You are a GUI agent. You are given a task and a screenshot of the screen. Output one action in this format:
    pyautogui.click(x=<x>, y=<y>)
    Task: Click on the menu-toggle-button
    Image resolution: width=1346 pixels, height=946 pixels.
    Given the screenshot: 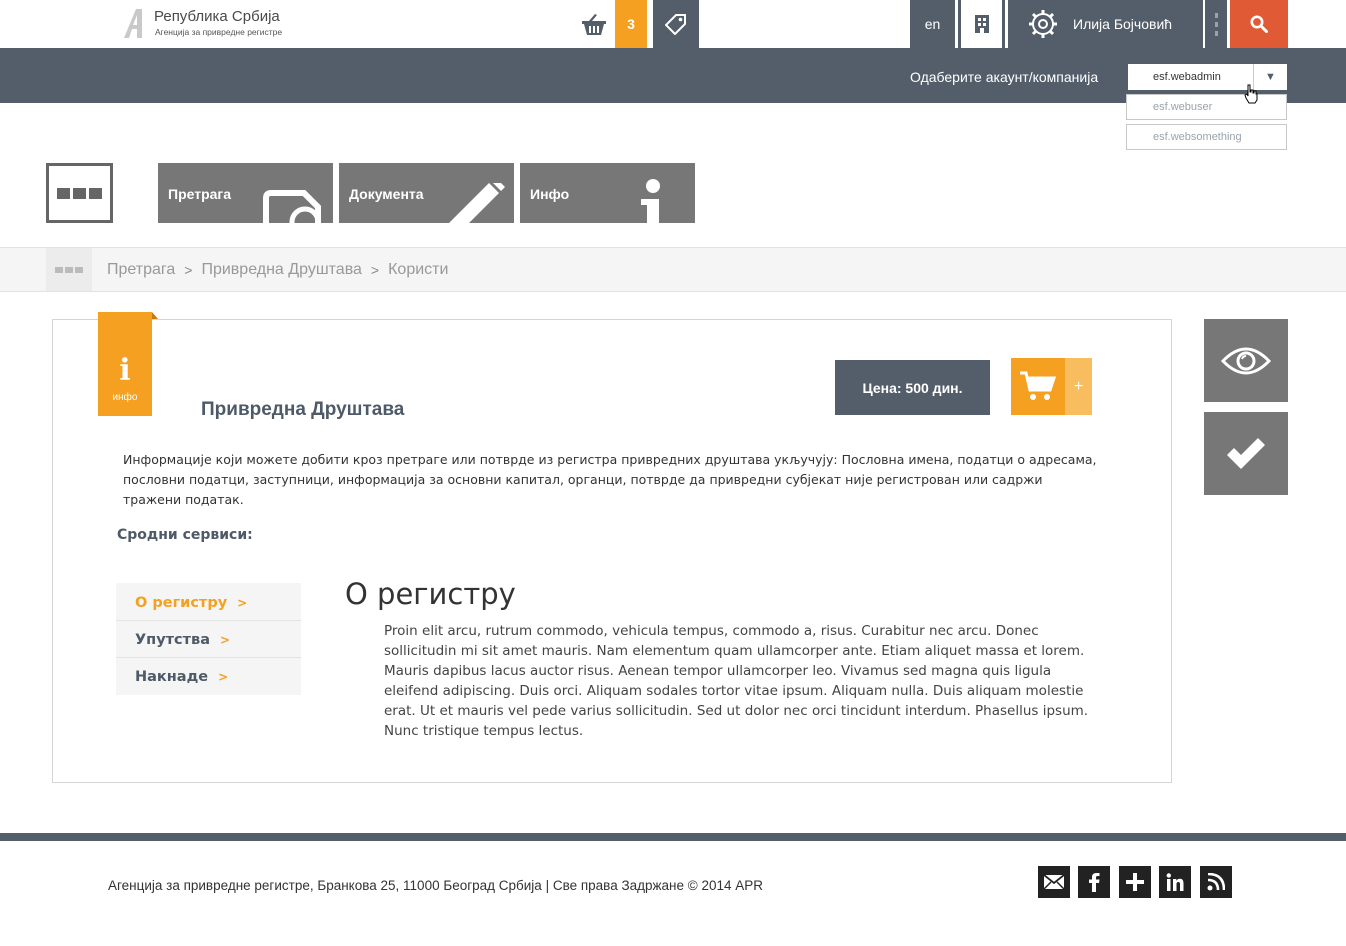 What is the action you would take?
    pyautogui.click(x=79, y=193)
    